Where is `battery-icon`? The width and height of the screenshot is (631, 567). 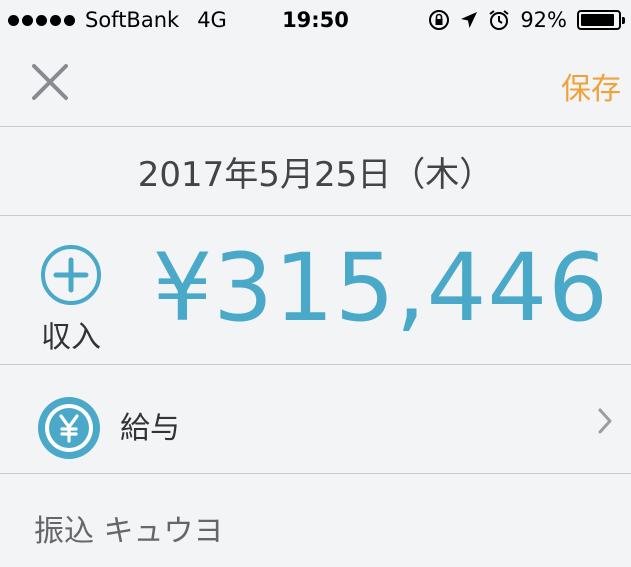
battery-icon is located at coordinates (601, 20).